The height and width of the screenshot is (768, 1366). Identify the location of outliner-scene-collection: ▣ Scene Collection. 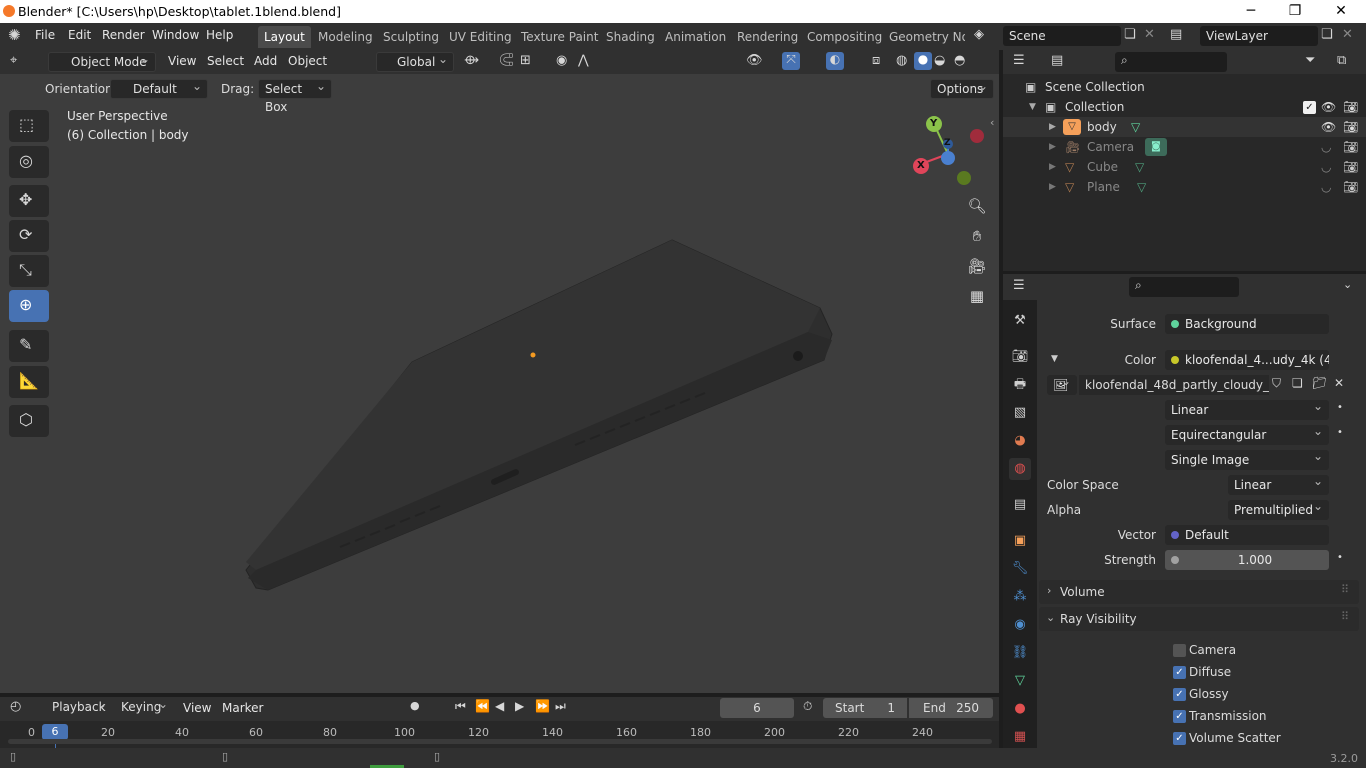
(1184, 87).